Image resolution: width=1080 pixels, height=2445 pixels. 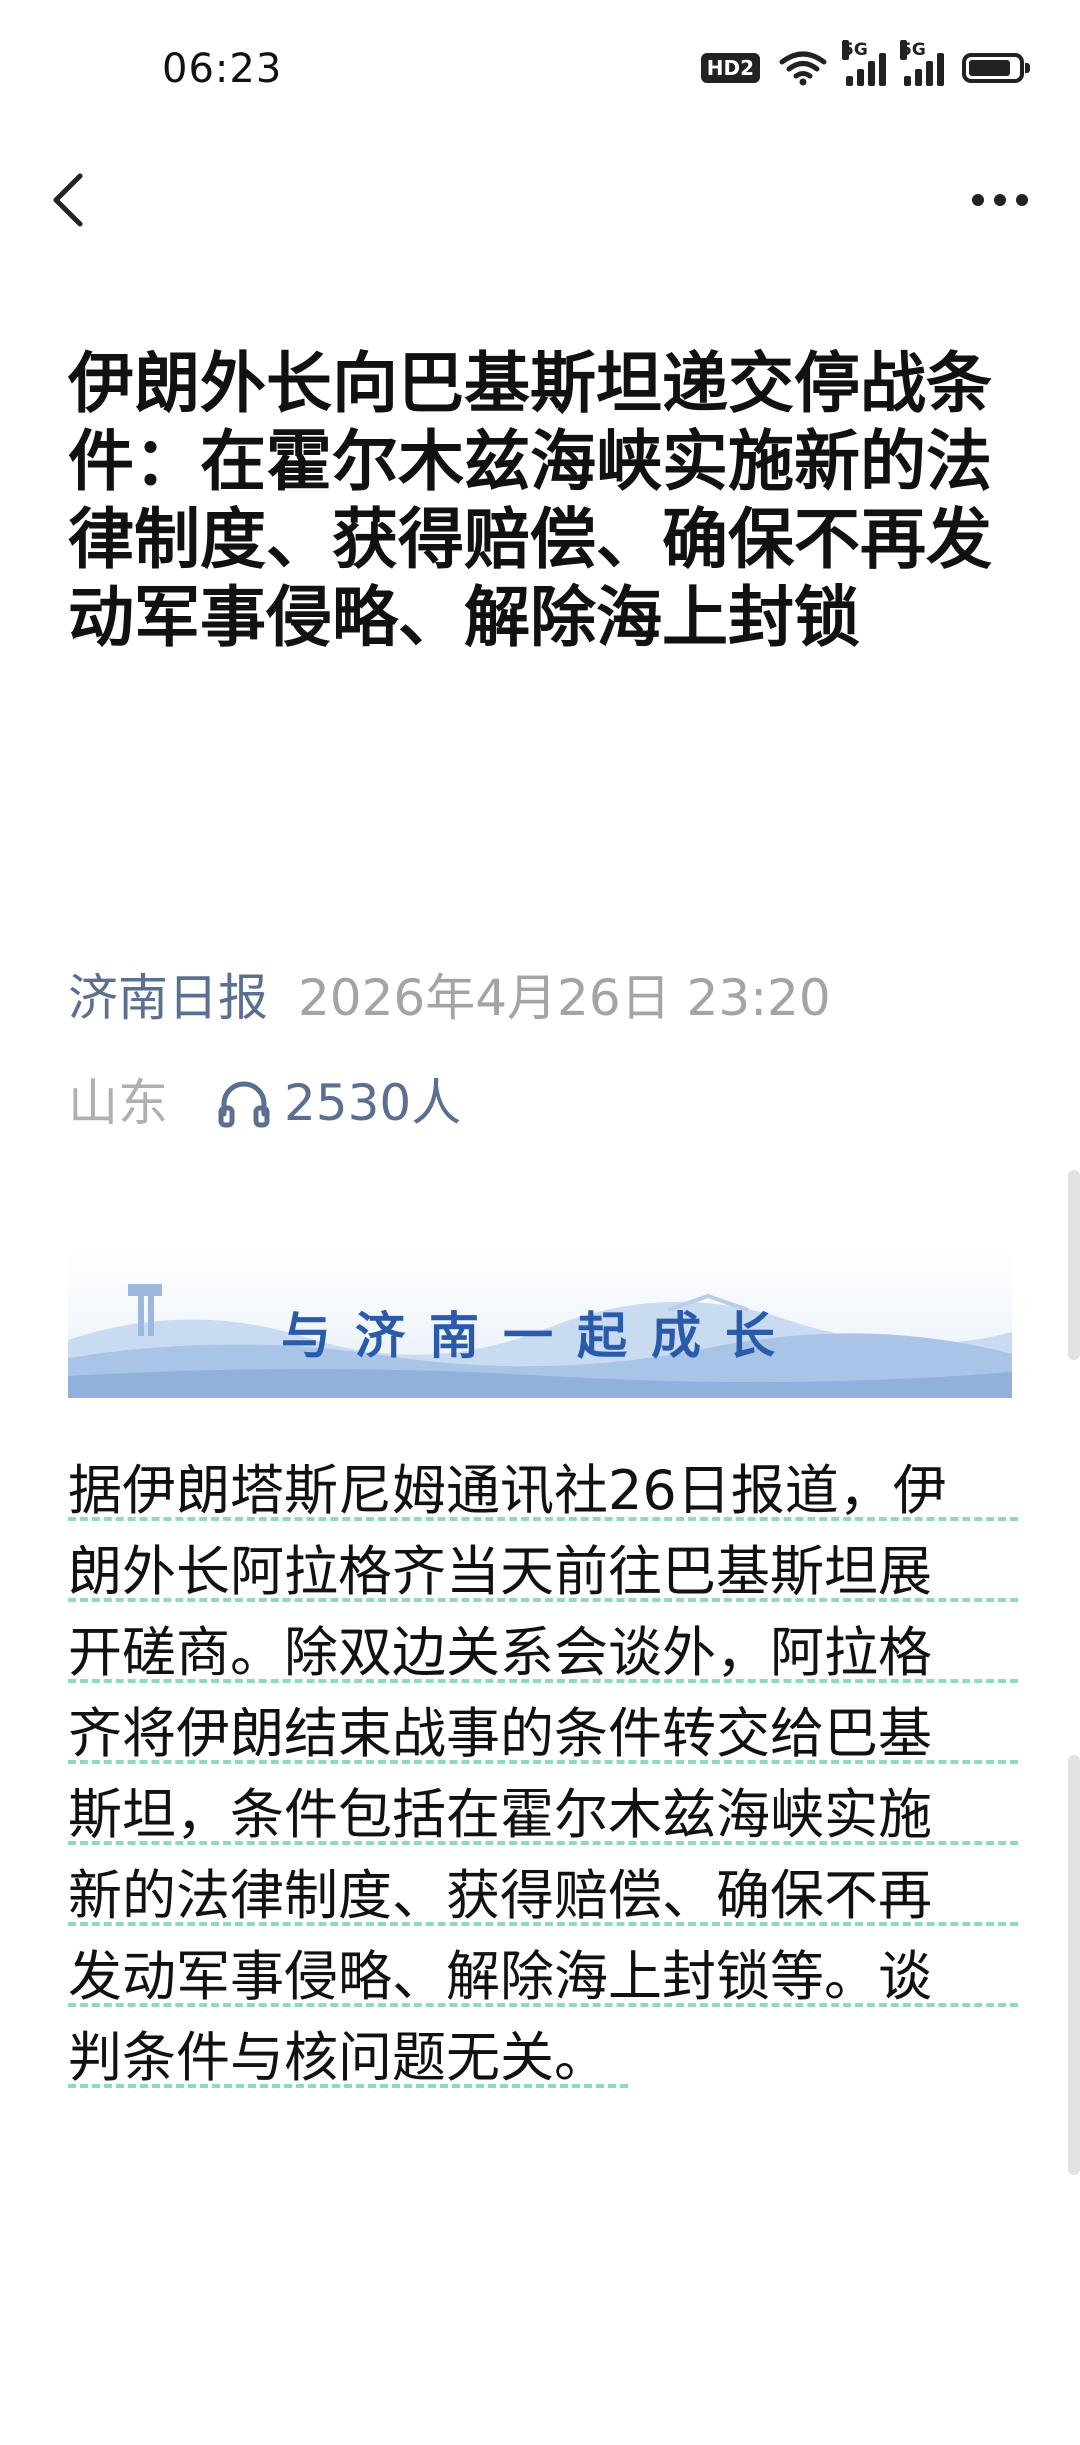 I want to click on scrollbar-upper, so click(x=1074, y=1265).